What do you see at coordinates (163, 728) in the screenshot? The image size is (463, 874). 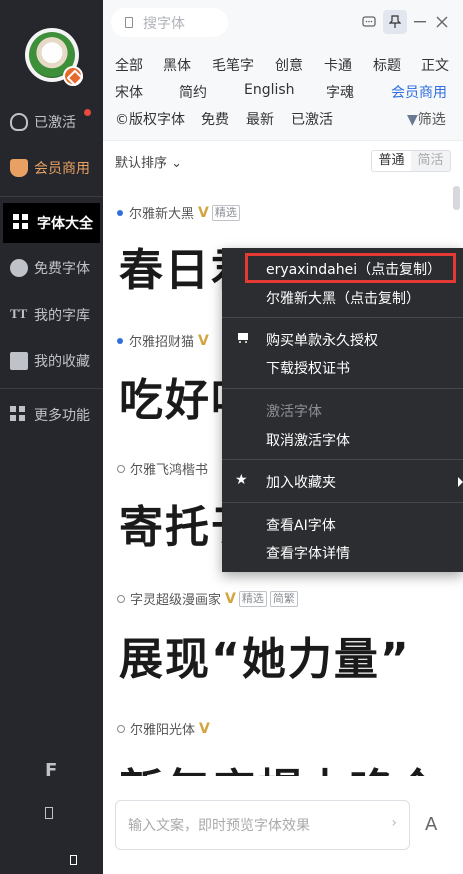 I see `font-title: 尔雅阳光体 V` at bounding box center [163, 728].